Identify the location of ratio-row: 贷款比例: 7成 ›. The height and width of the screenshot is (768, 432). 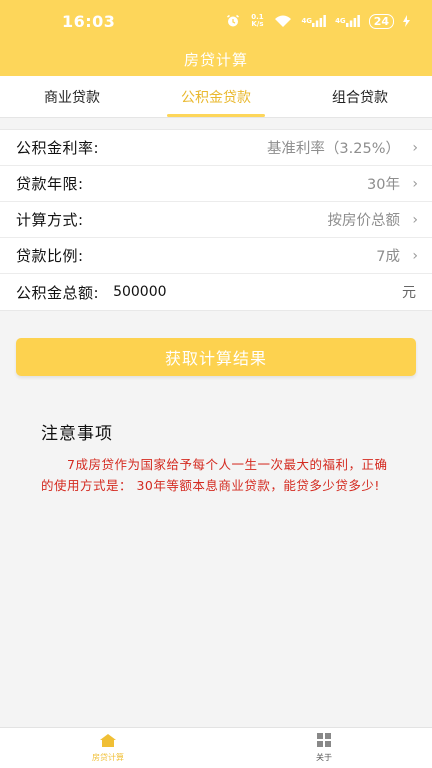
(216, 256).